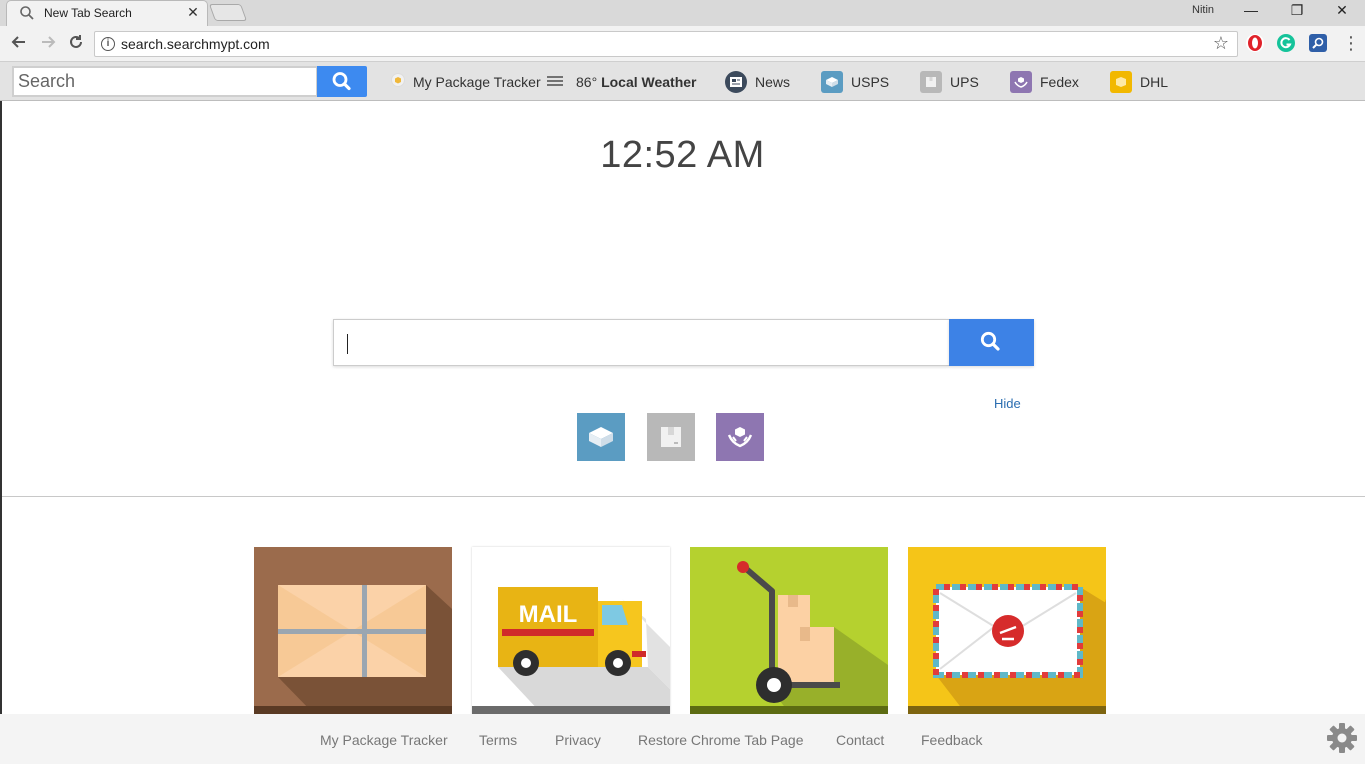  What do you see at coordinates (870, 81) in the screenshot?
I see `usps-label: USPS` at bounding box center [870, 81].